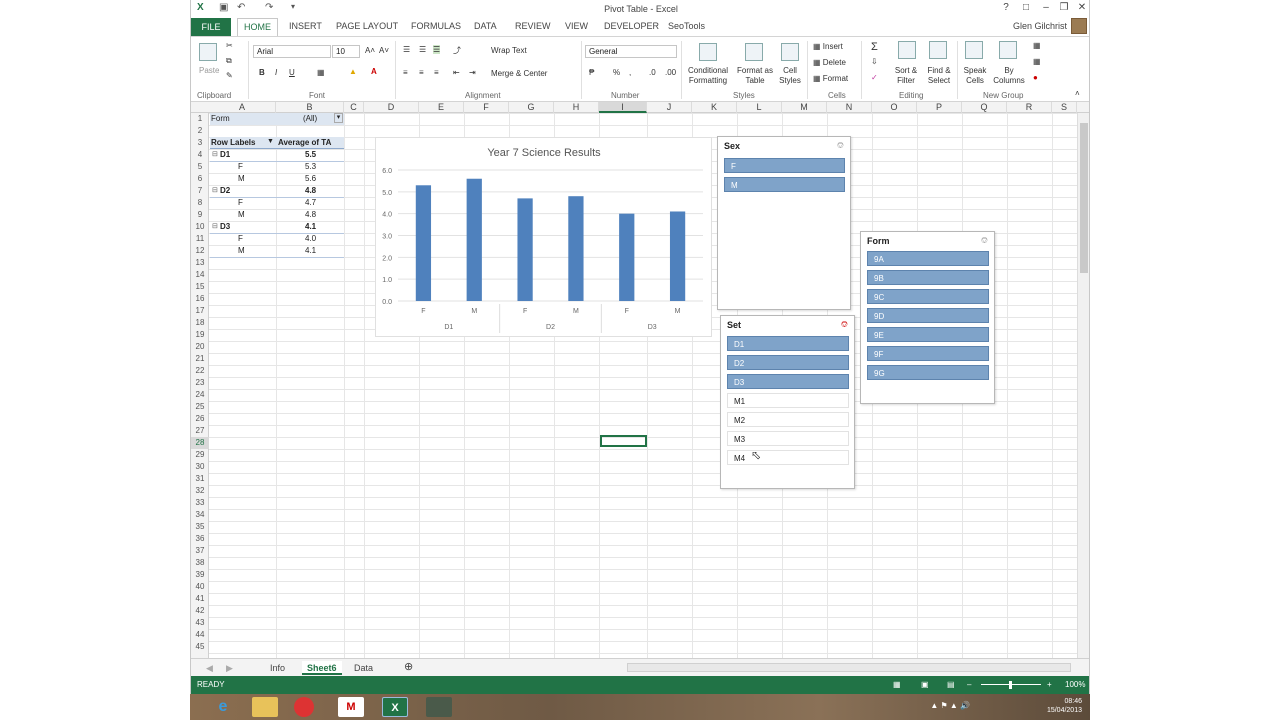 The width and height of the screenshot is (1280, 720). Describe the element at coordinates (200, 479) in the screenshot. I see `row-header: 31` at that location.